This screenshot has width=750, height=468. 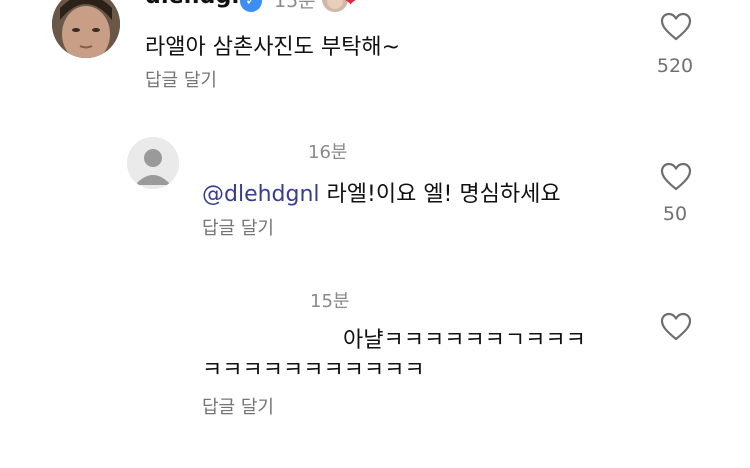 I want to click on comment-text-line2: ㅋㅋㅋㅋㅋㅋㅋㅋㅋㅋㅋ, so click(x=313, y=370).